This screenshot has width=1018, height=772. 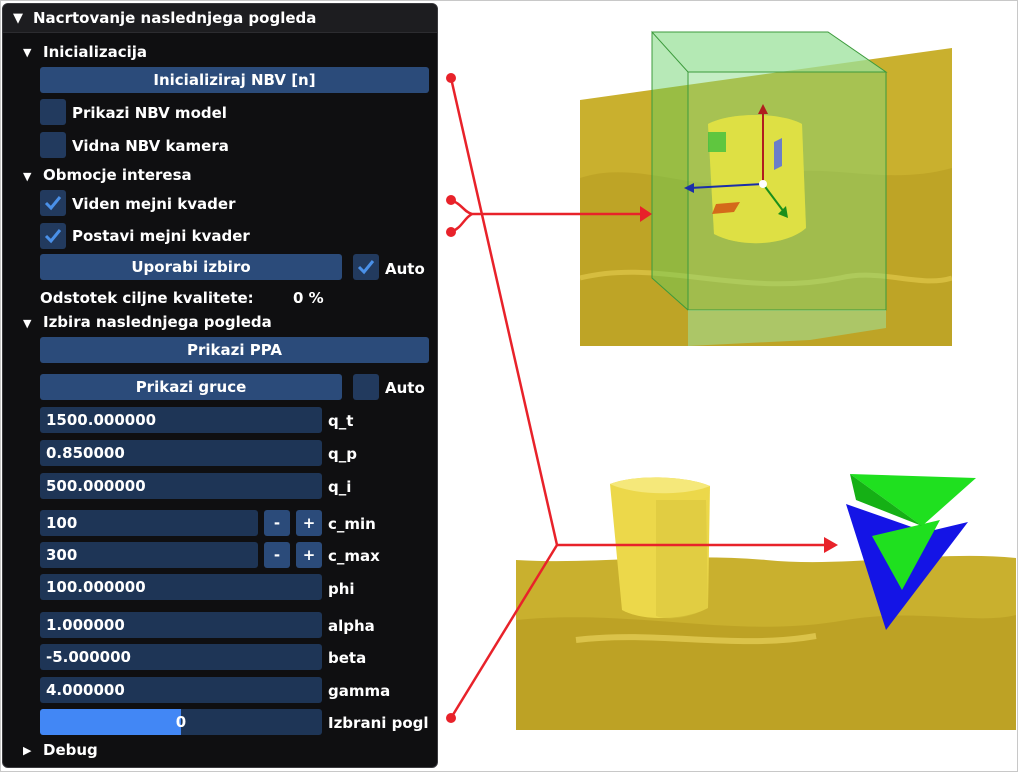 What do you see at coordinates (150, 146) in the screenshot?
I see `visible-camera-label: Vidna NBV kamera` at bounding box center [150, 146].